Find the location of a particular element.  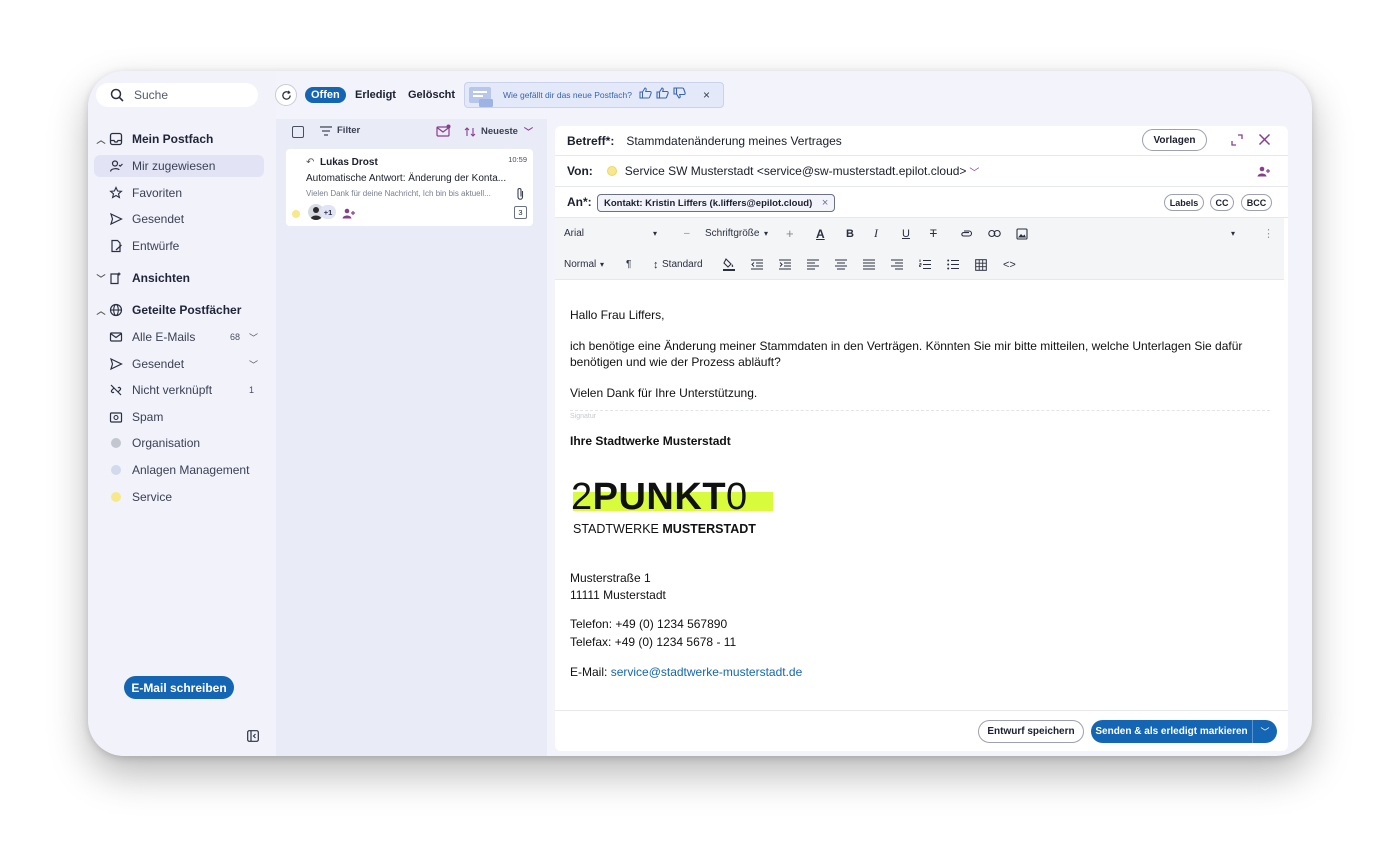

signature-email-link: service@stadtwerke-musterstadt.de is located at coordinates (707, 672).